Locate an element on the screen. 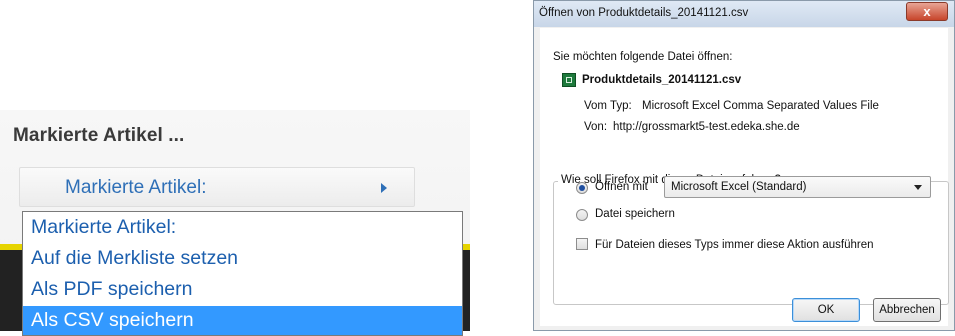 This screenshot has width=955, height=336. open-with-radio is located at coordinates (582, 188).